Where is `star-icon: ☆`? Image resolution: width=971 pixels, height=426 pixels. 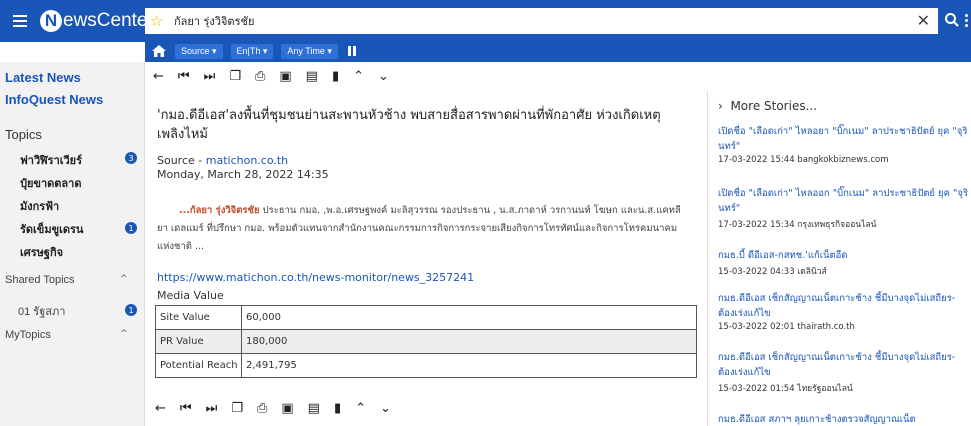 star-icon: ☆ is located at coordinates (159, 21).